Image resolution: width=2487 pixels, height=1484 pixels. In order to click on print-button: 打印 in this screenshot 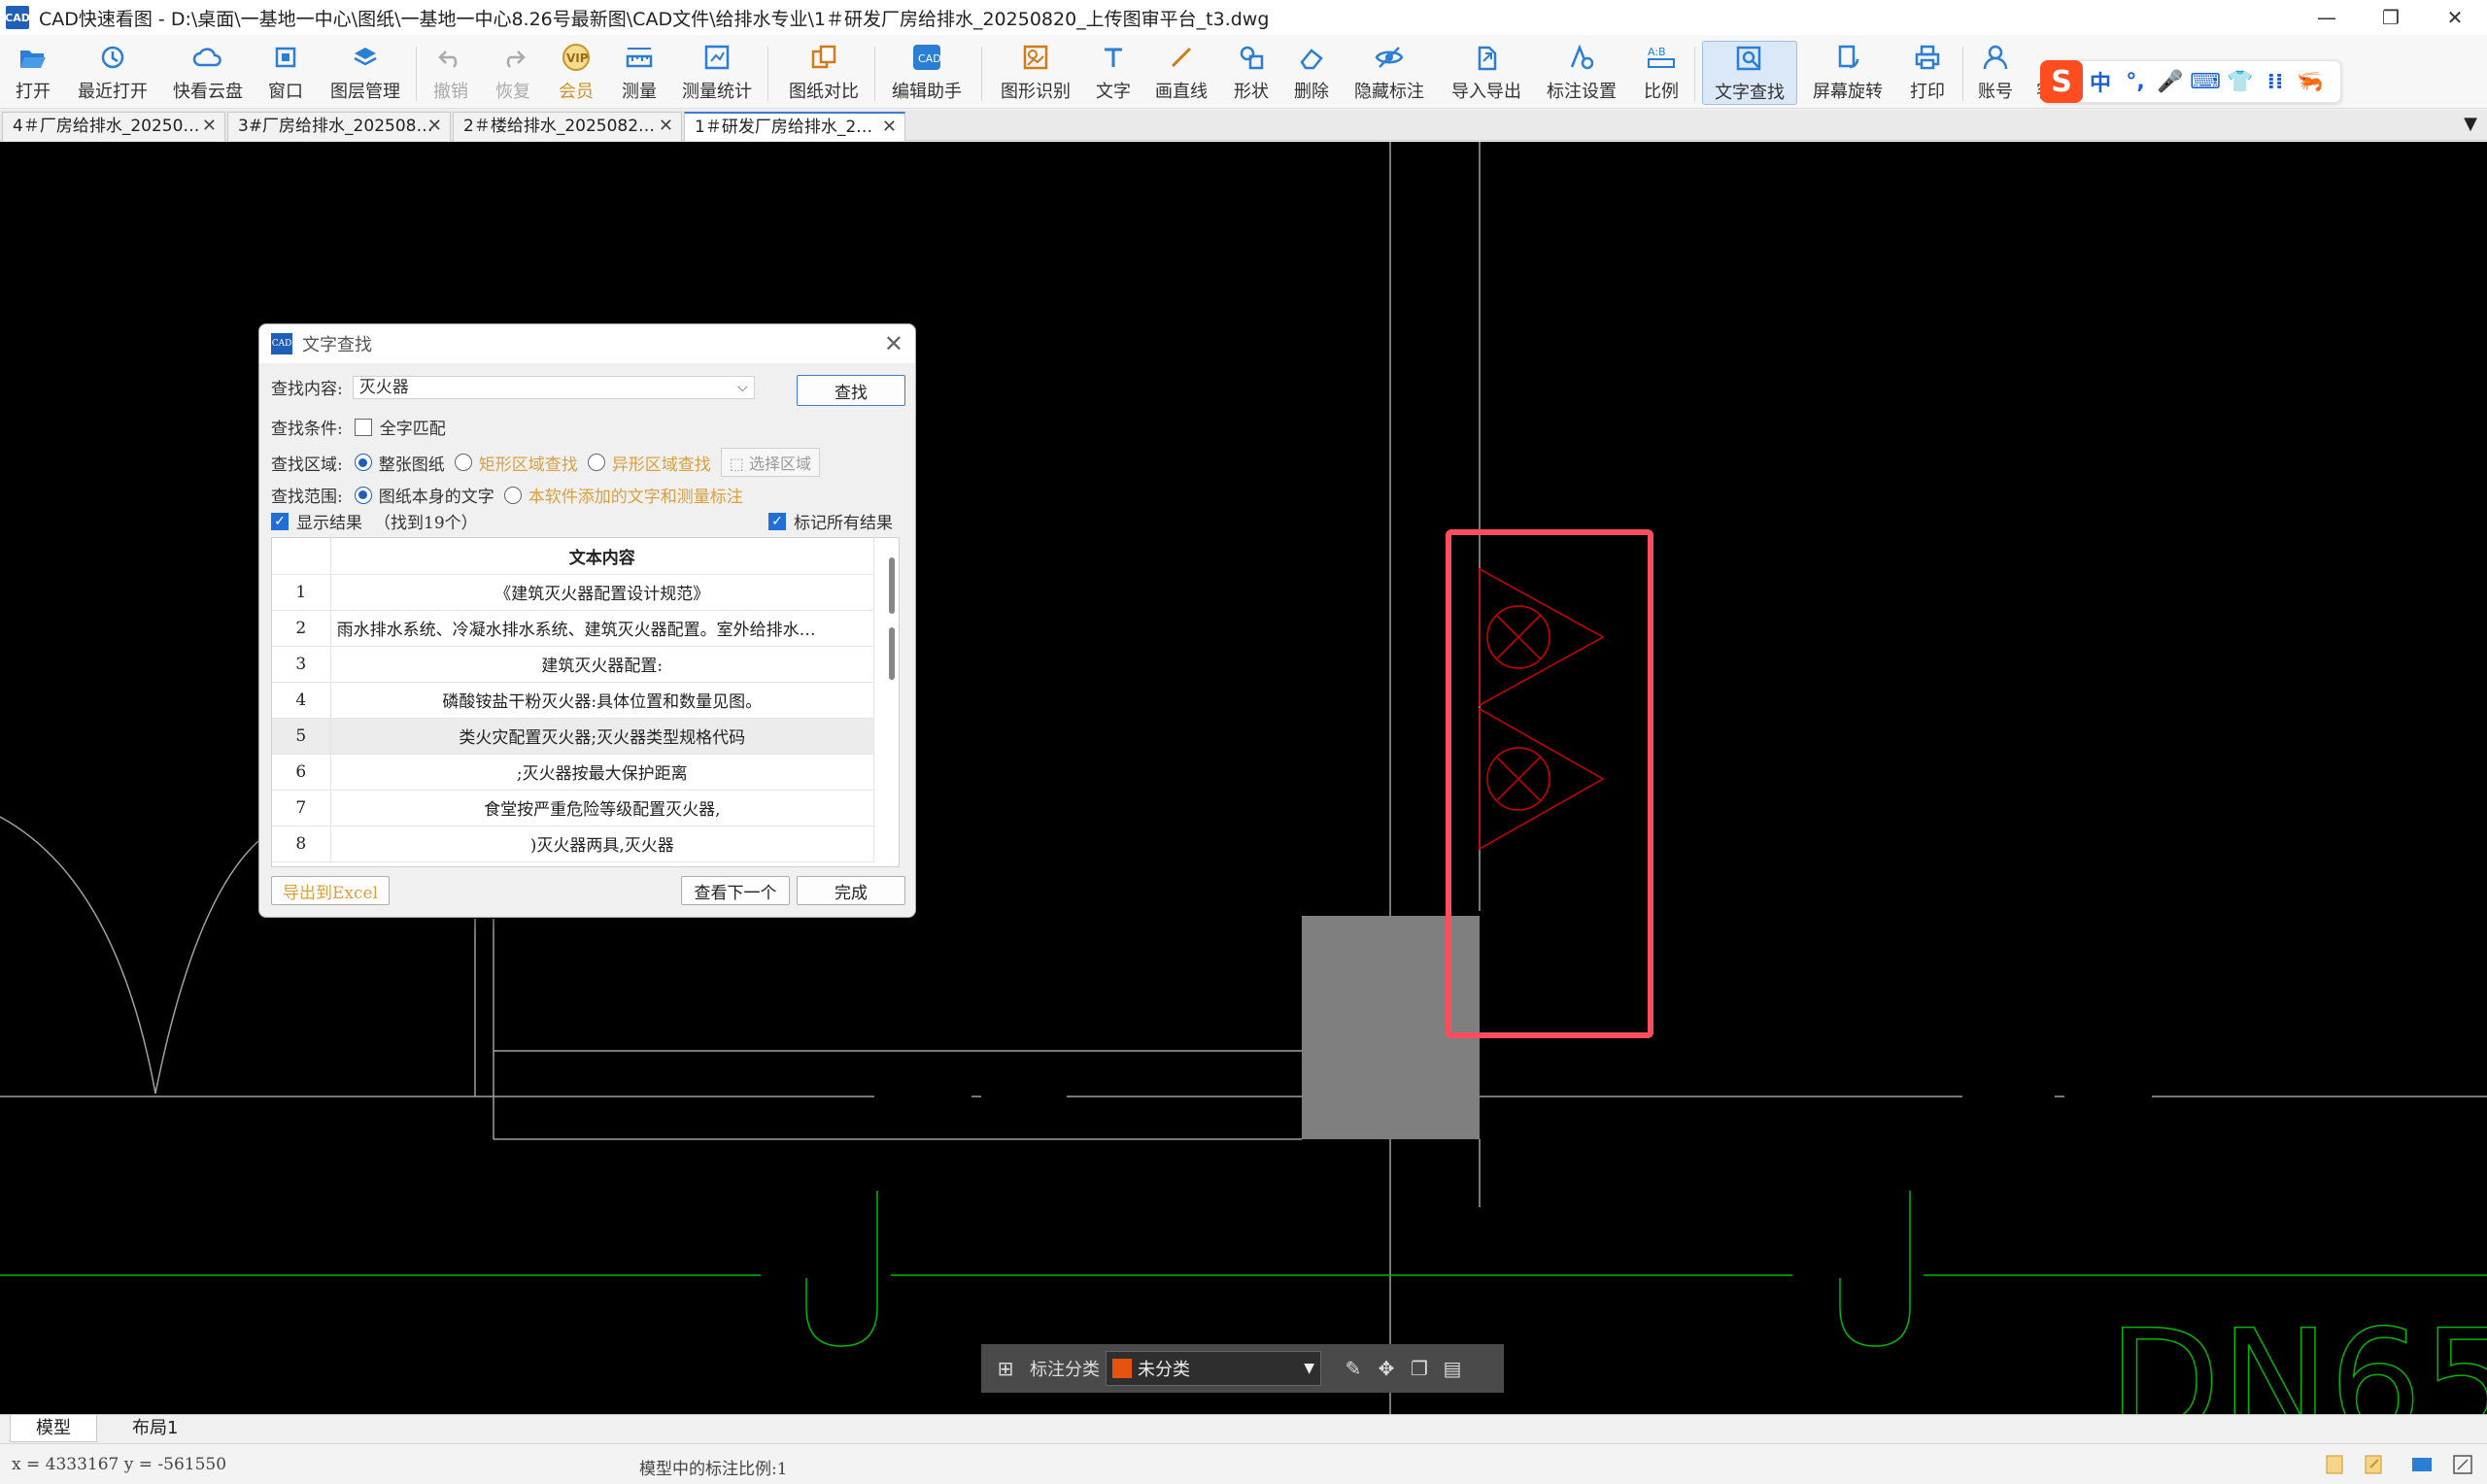, I will do `click(1927, 73)`.